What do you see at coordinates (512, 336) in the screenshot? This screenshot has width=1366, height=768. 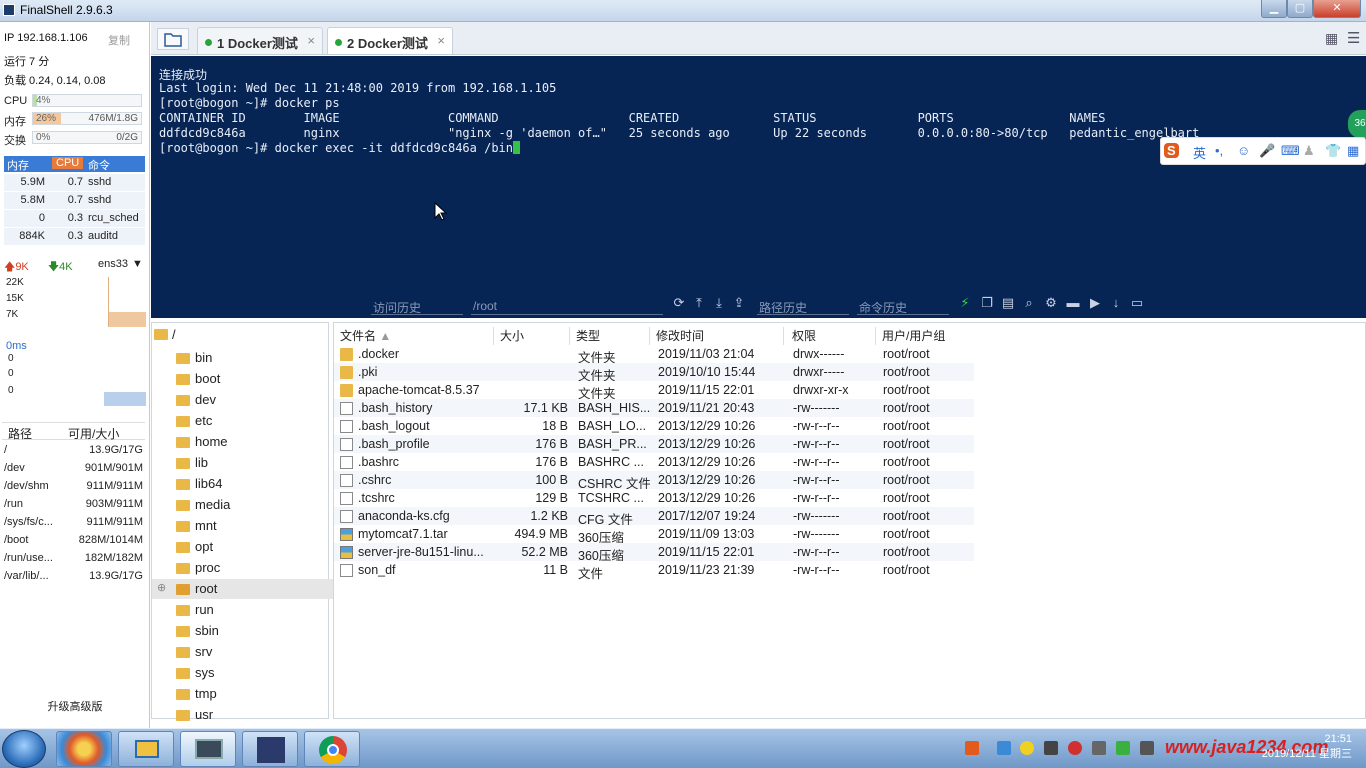 I see `col-size-label: 大小` at bounding box center [512, 336].